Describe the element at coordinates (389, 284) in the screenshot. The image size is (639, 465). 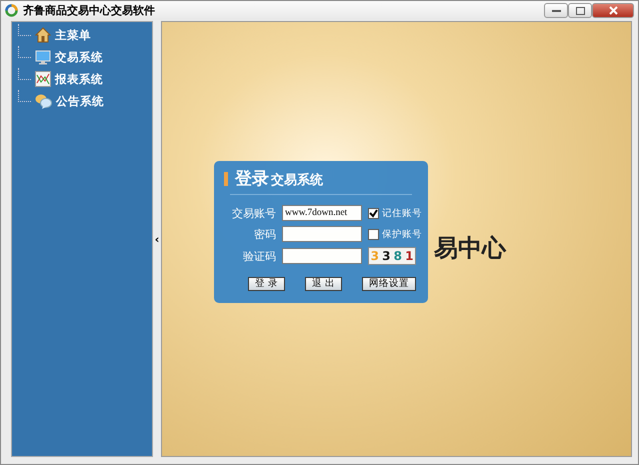
I see `dialog-button: 网络设置` at that location.